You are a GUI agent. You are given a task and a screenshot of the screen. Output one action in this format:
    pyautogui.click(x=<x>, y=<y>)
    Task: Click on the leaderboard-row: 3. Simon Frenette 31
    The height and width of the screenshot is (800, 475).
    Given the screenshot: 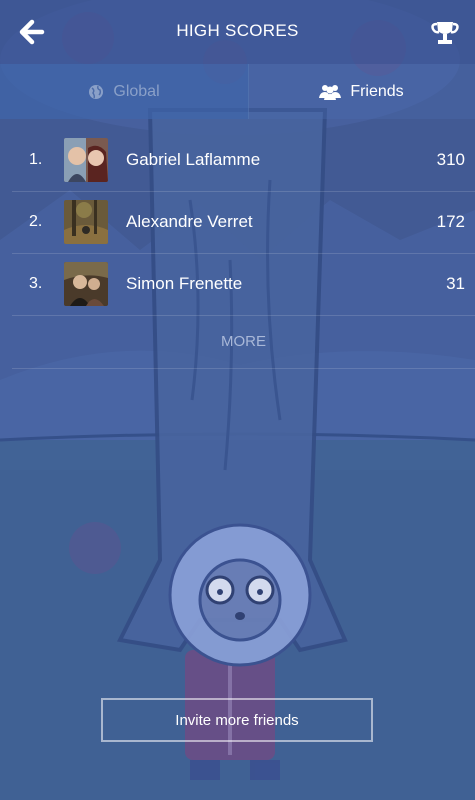 What is the action you would take?
    pyautogui.click(x=243, y=284)
    